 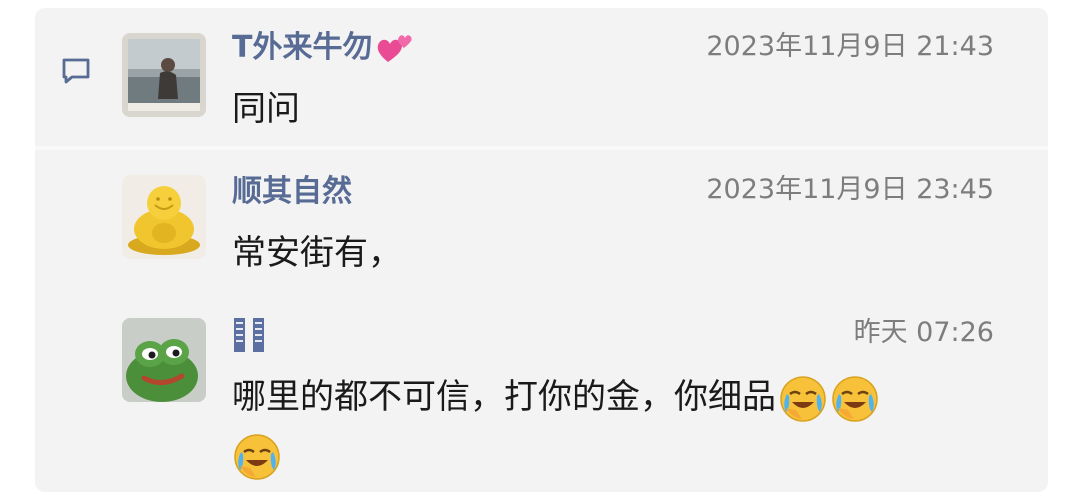 What do you see at coordinates (266, 109) in the screenshot?
I see `comment-text: 同问` at bounding box center [266, 109].